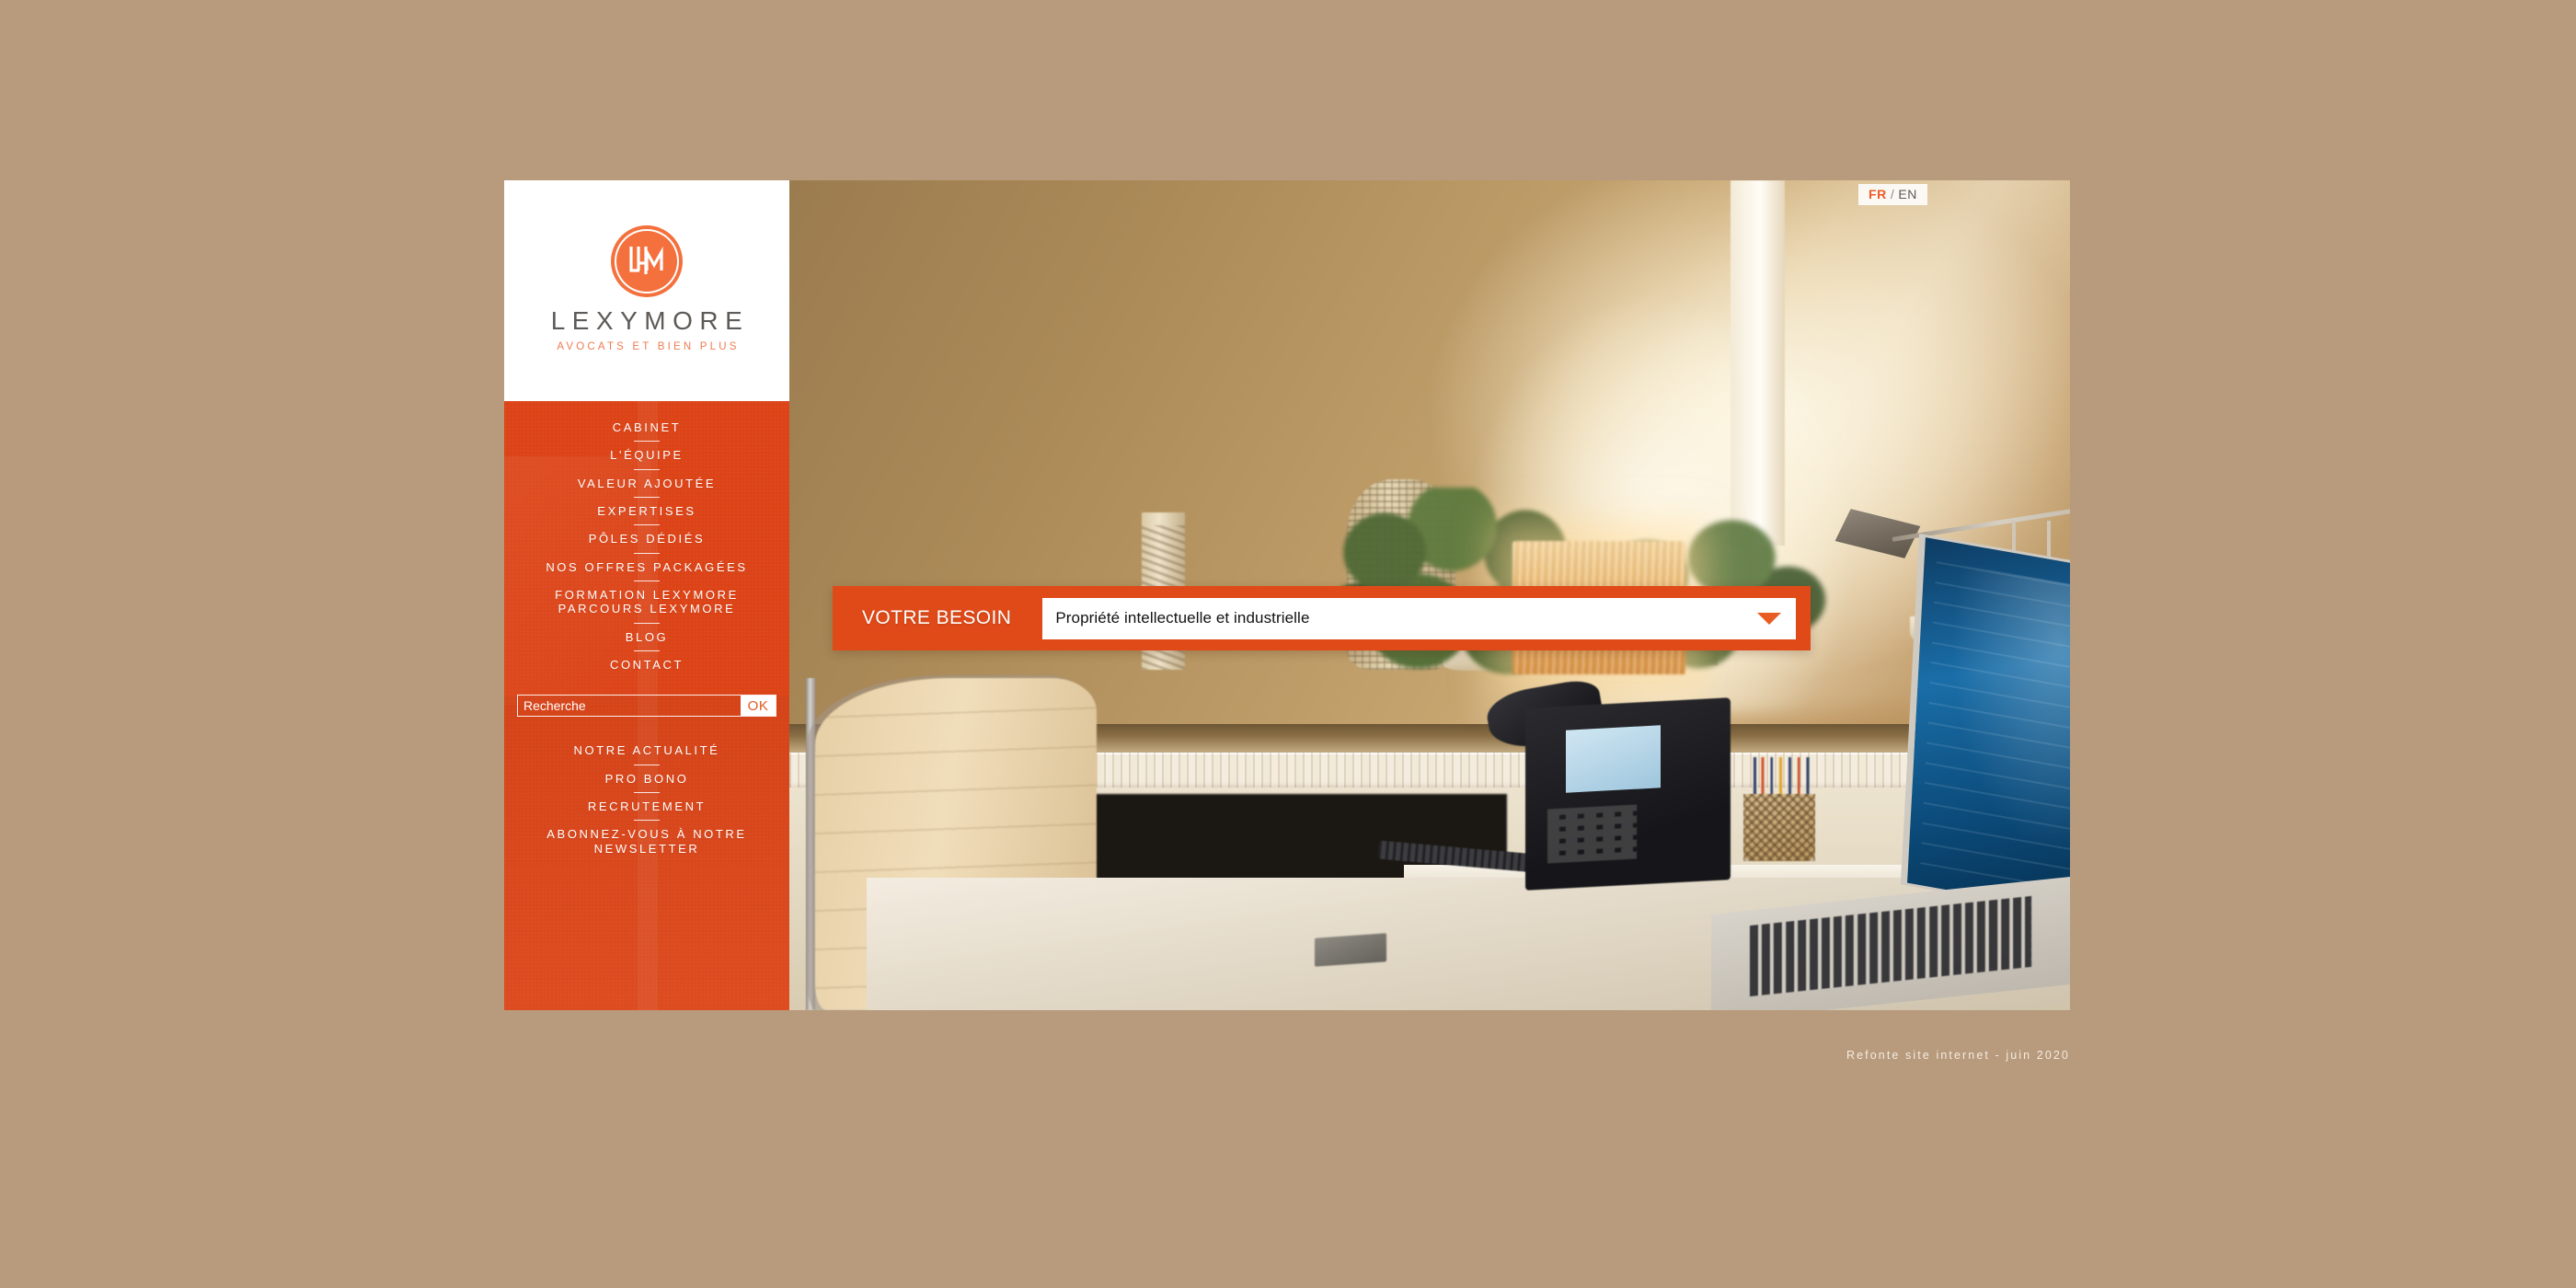 This screenshot has height=1288, width=2576. I want to click on sidebar-item-equipe: L'ÉQUIPE, so click(646, 455).